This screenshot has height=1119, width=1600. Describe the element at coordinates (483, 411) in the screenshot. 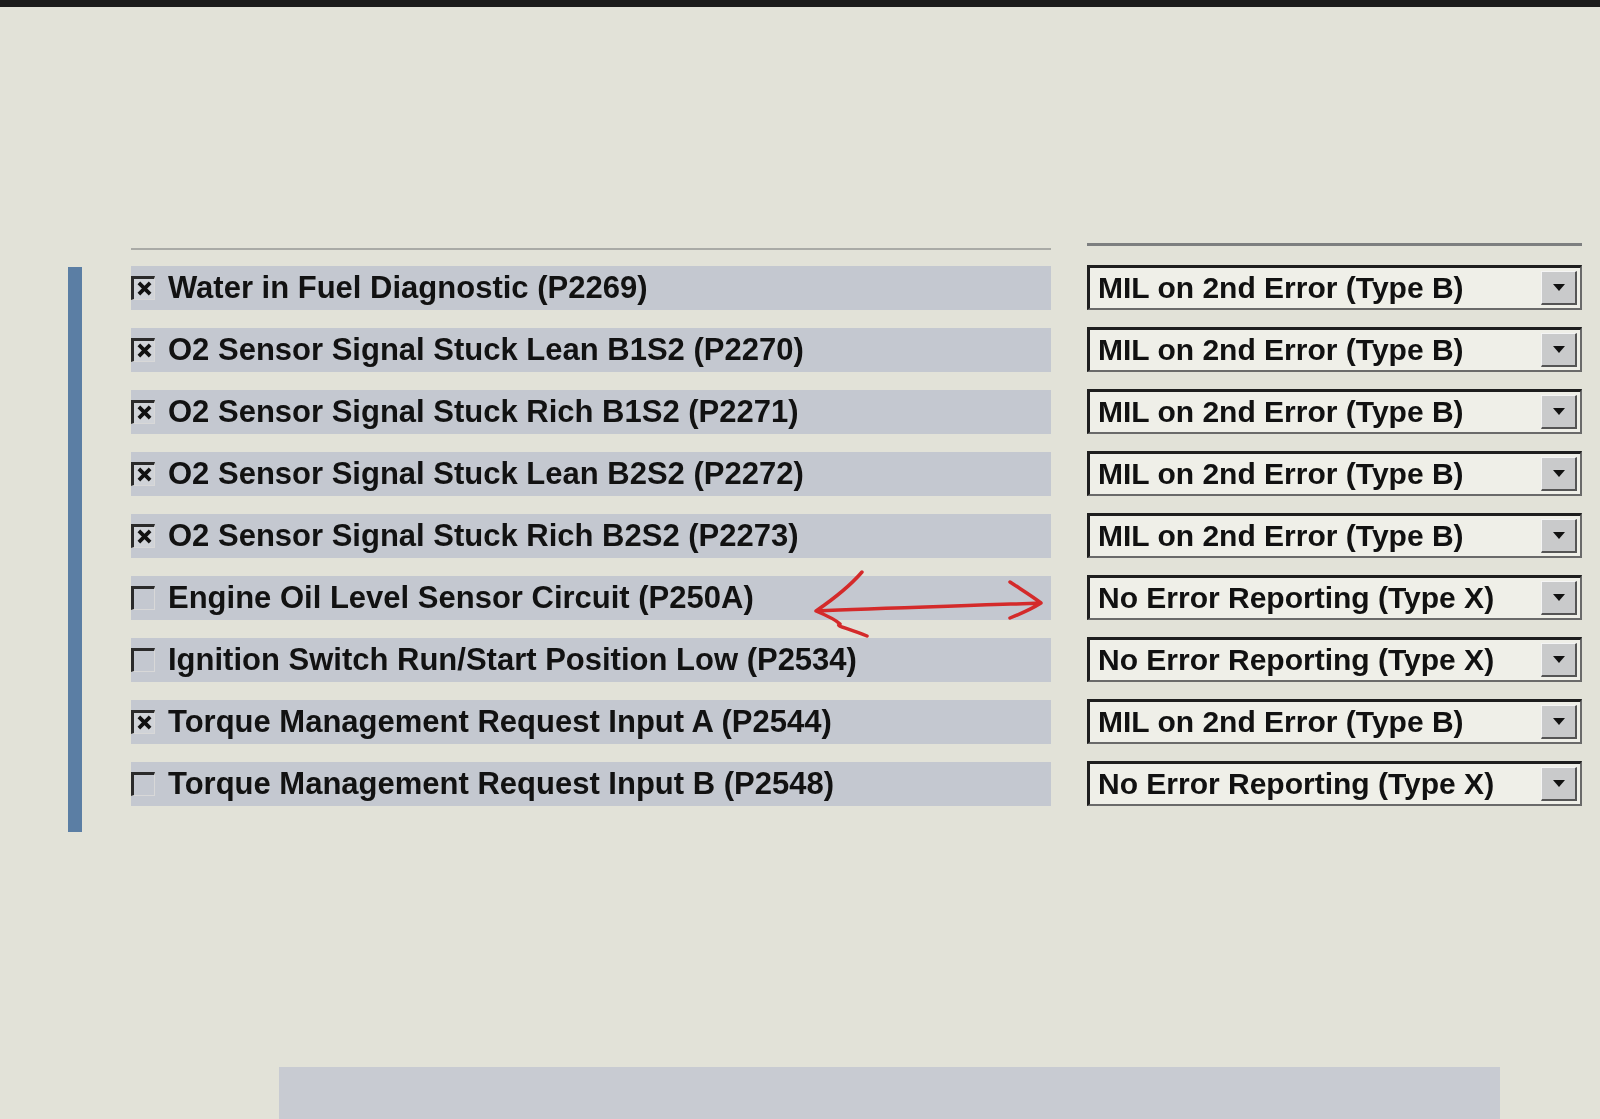

I see `option-label: O2 Sensor Signal Stuck Rich B1S2 (P2271)` at that location.